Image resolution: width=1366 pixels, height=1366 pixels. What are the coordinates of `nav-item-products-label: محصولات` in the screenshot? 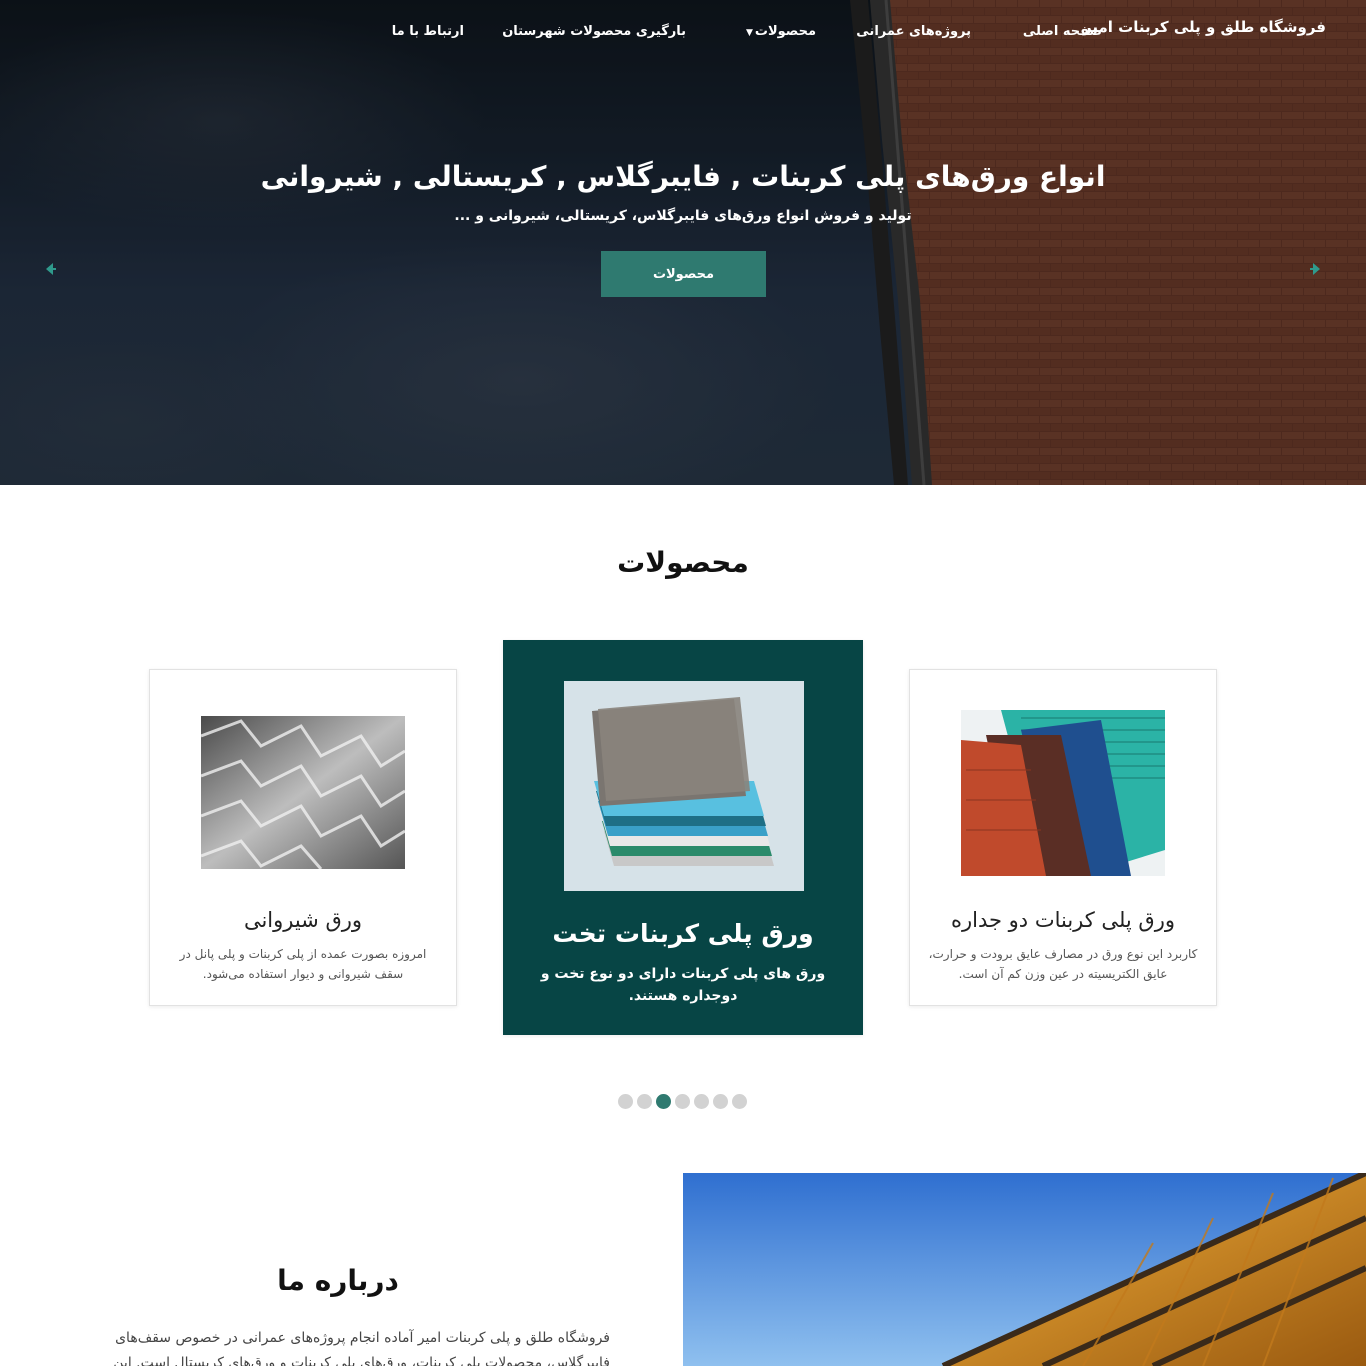 It's located at (785, 31).